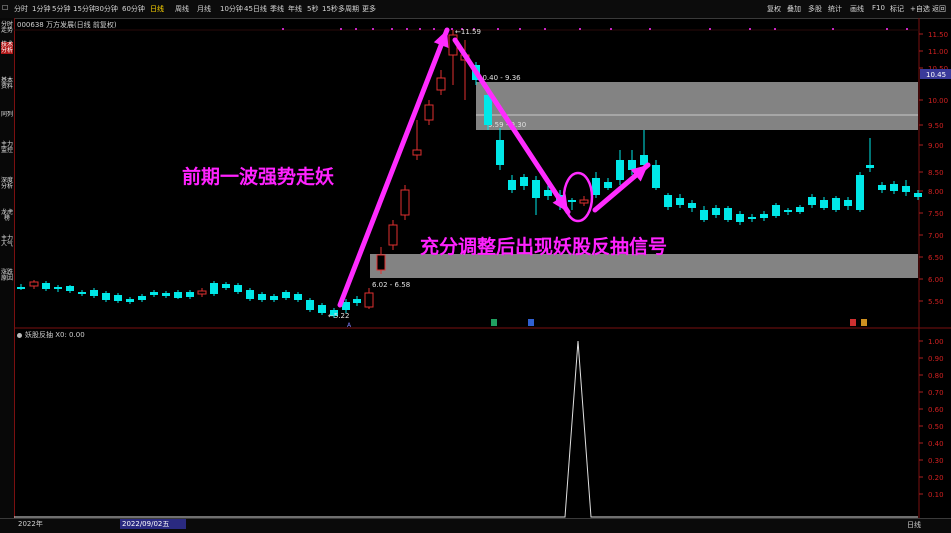  What do you see at coordinates (936, 280) in the screenshot?
I see `price-axis-label: 6.00` at bounding box center [936, 280].